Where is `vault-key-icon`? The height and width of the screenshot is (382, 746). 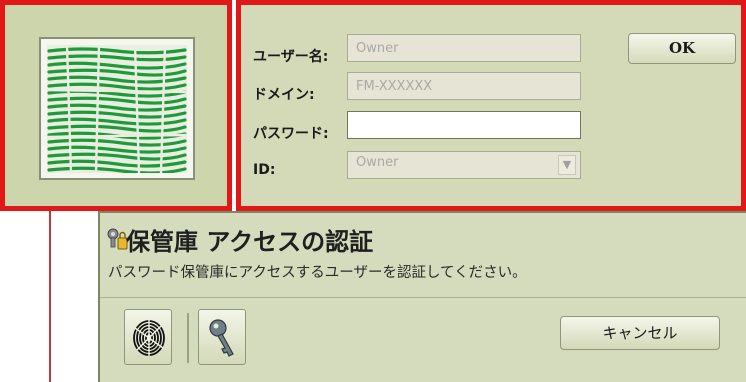 vault-key-icon is located at coordinates (117, 239).